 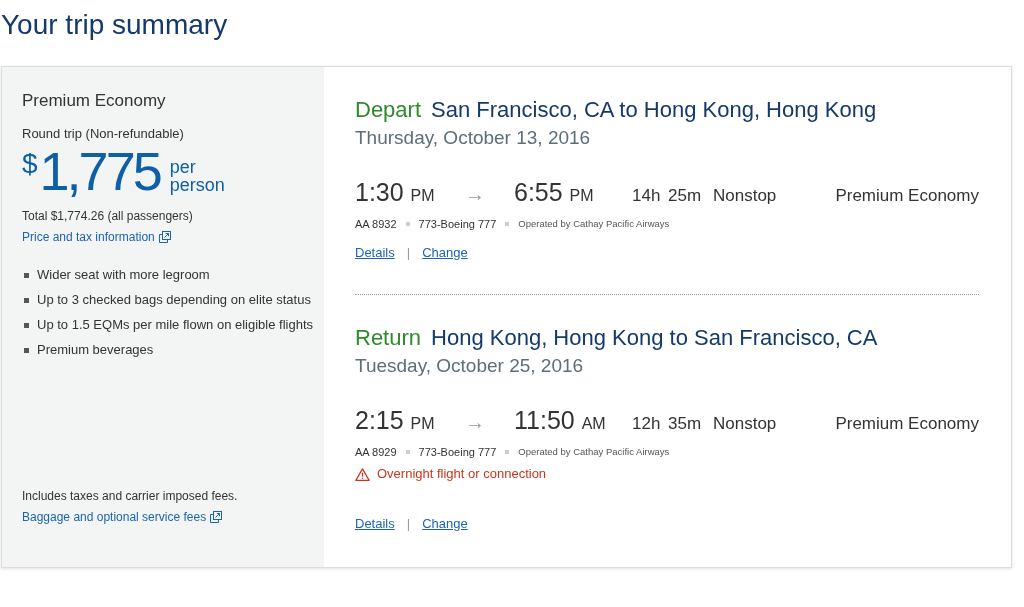 I want to click on flight-date: Thursday, October 13, 2016, so click(x=473, y=138).